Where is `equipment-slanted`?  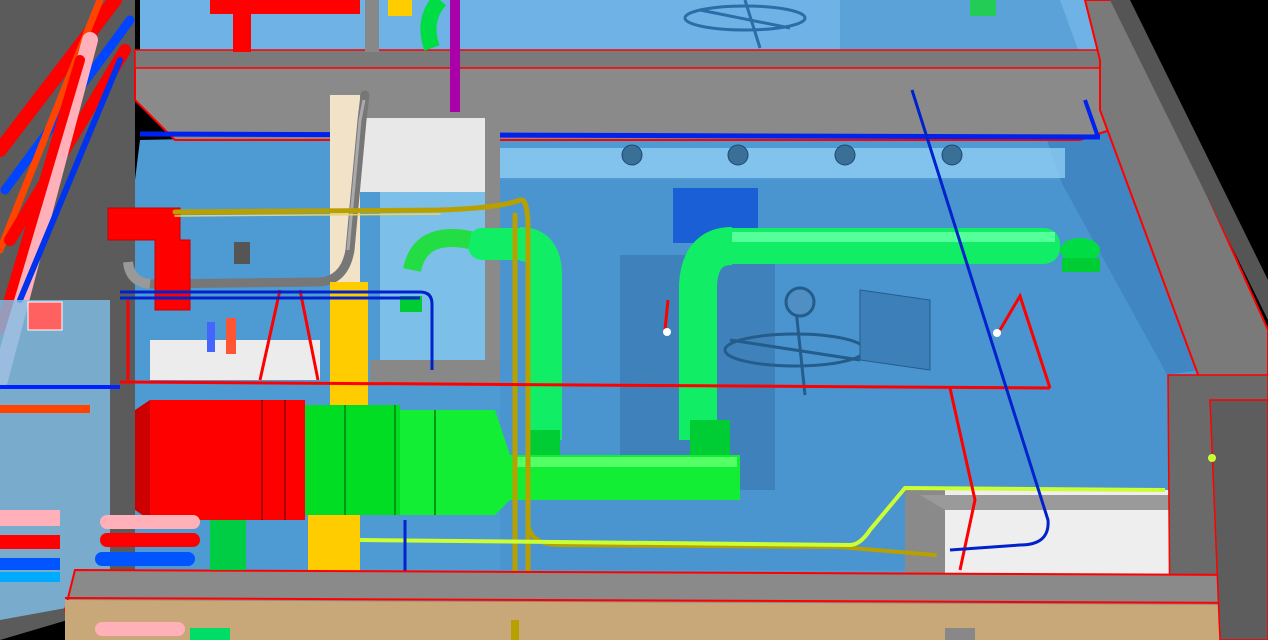
equipment-slanted is located at coordinates (895, 330).